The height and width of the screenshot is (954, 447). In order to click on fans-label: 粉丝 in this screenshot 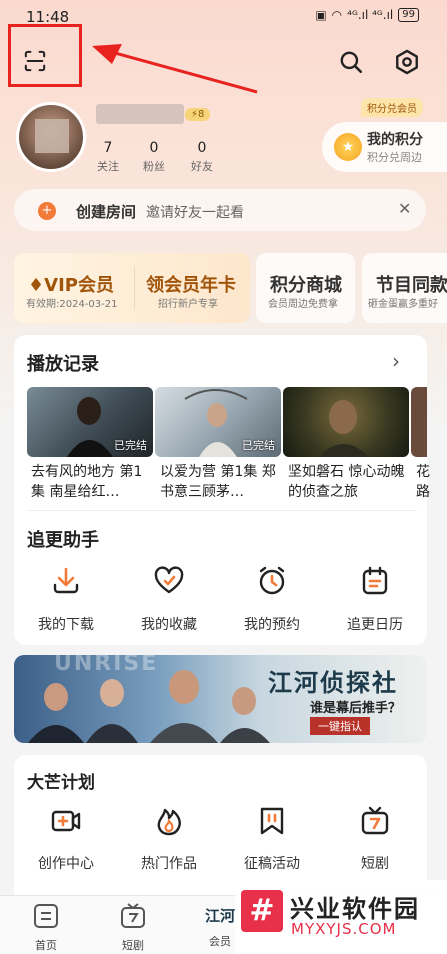, I will do `click(154, 166)`.